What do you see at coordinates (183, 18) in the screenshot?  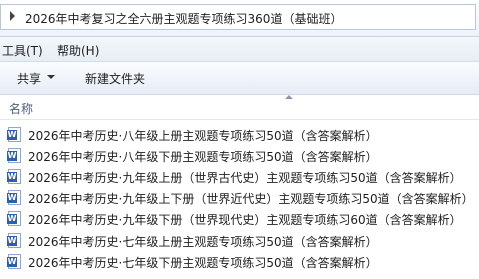 I see `address-path: 2026年中考复习之全六册主观题专项练习360道（基础班）` at bounding box center [183, 18].